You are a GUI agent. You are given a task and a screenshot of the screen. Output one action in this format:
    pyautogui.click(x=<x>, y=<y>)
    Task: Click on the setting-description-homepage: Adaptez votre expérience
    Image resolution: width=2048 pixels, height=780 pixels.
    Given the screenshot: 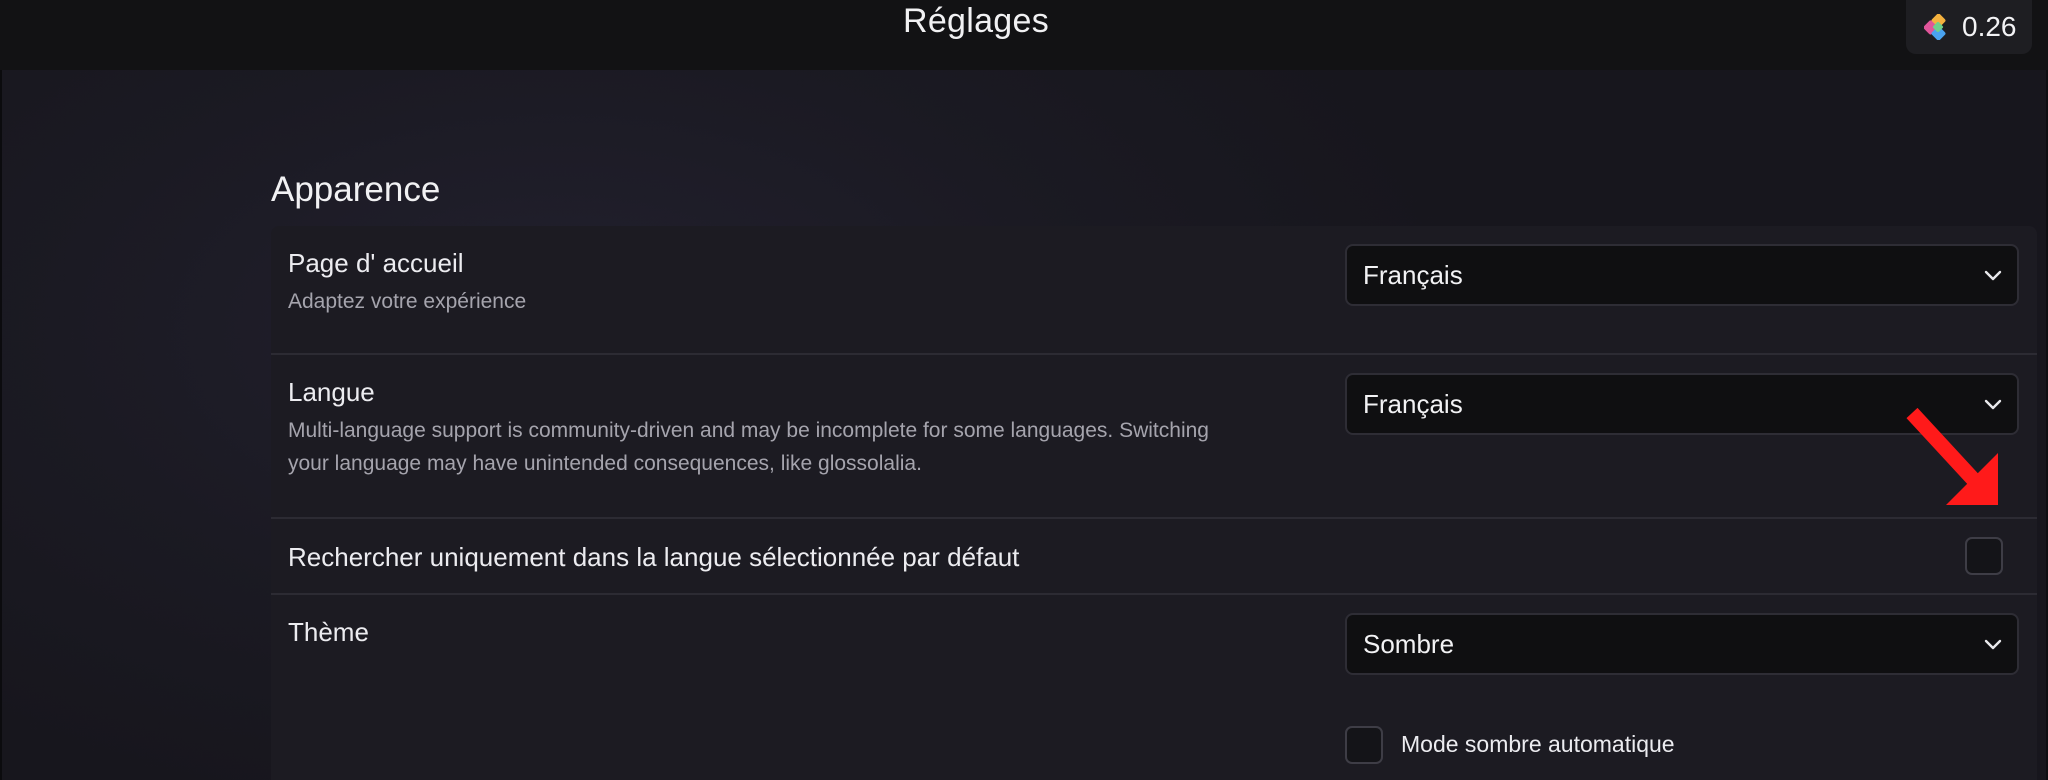 What is the action you would take?
    pyautogui.click(x=407, y=301)
    